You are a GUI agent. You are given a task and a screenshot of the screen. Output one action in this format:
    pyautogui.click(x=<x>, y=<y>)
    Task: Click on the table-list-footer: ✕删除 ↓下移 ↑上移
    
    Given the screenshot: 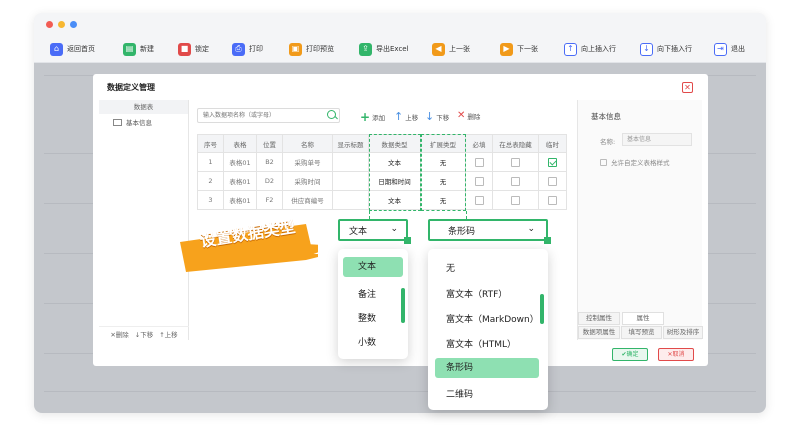 What is the action you would take?
    pyautogui.click(x=144, y=333)
    